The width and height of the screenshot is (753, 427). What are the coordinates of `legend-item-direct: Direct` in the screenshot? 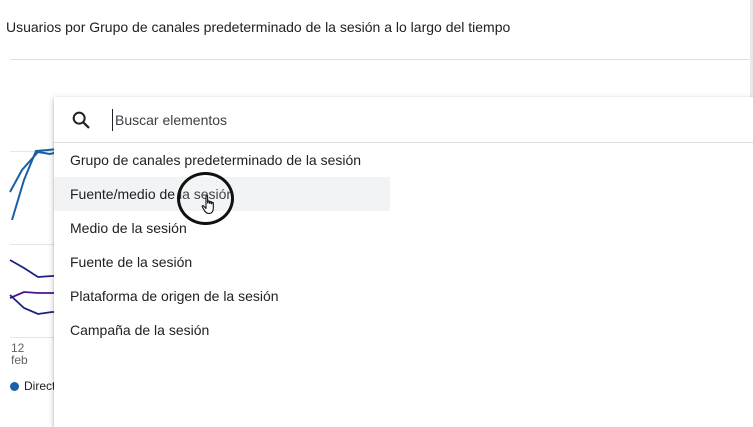 It's located at (32, 386).